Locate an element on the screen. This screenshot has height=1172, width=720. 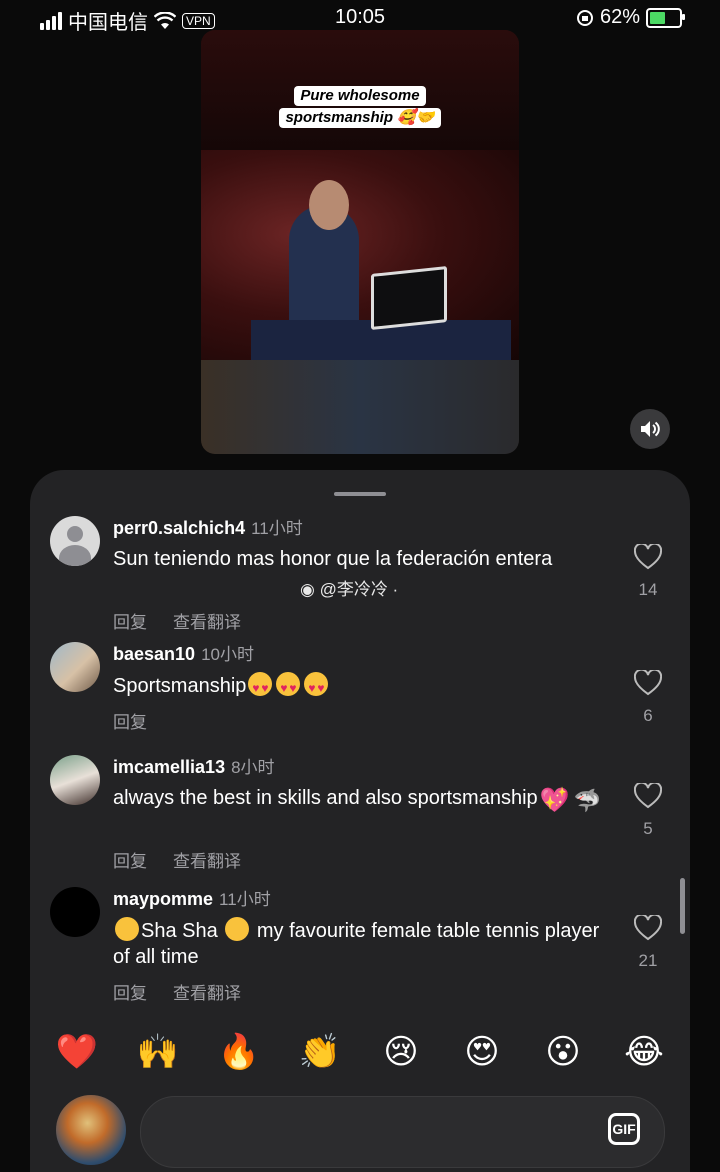
weibo-icon: ◉ is located at coordinates (310, 589).